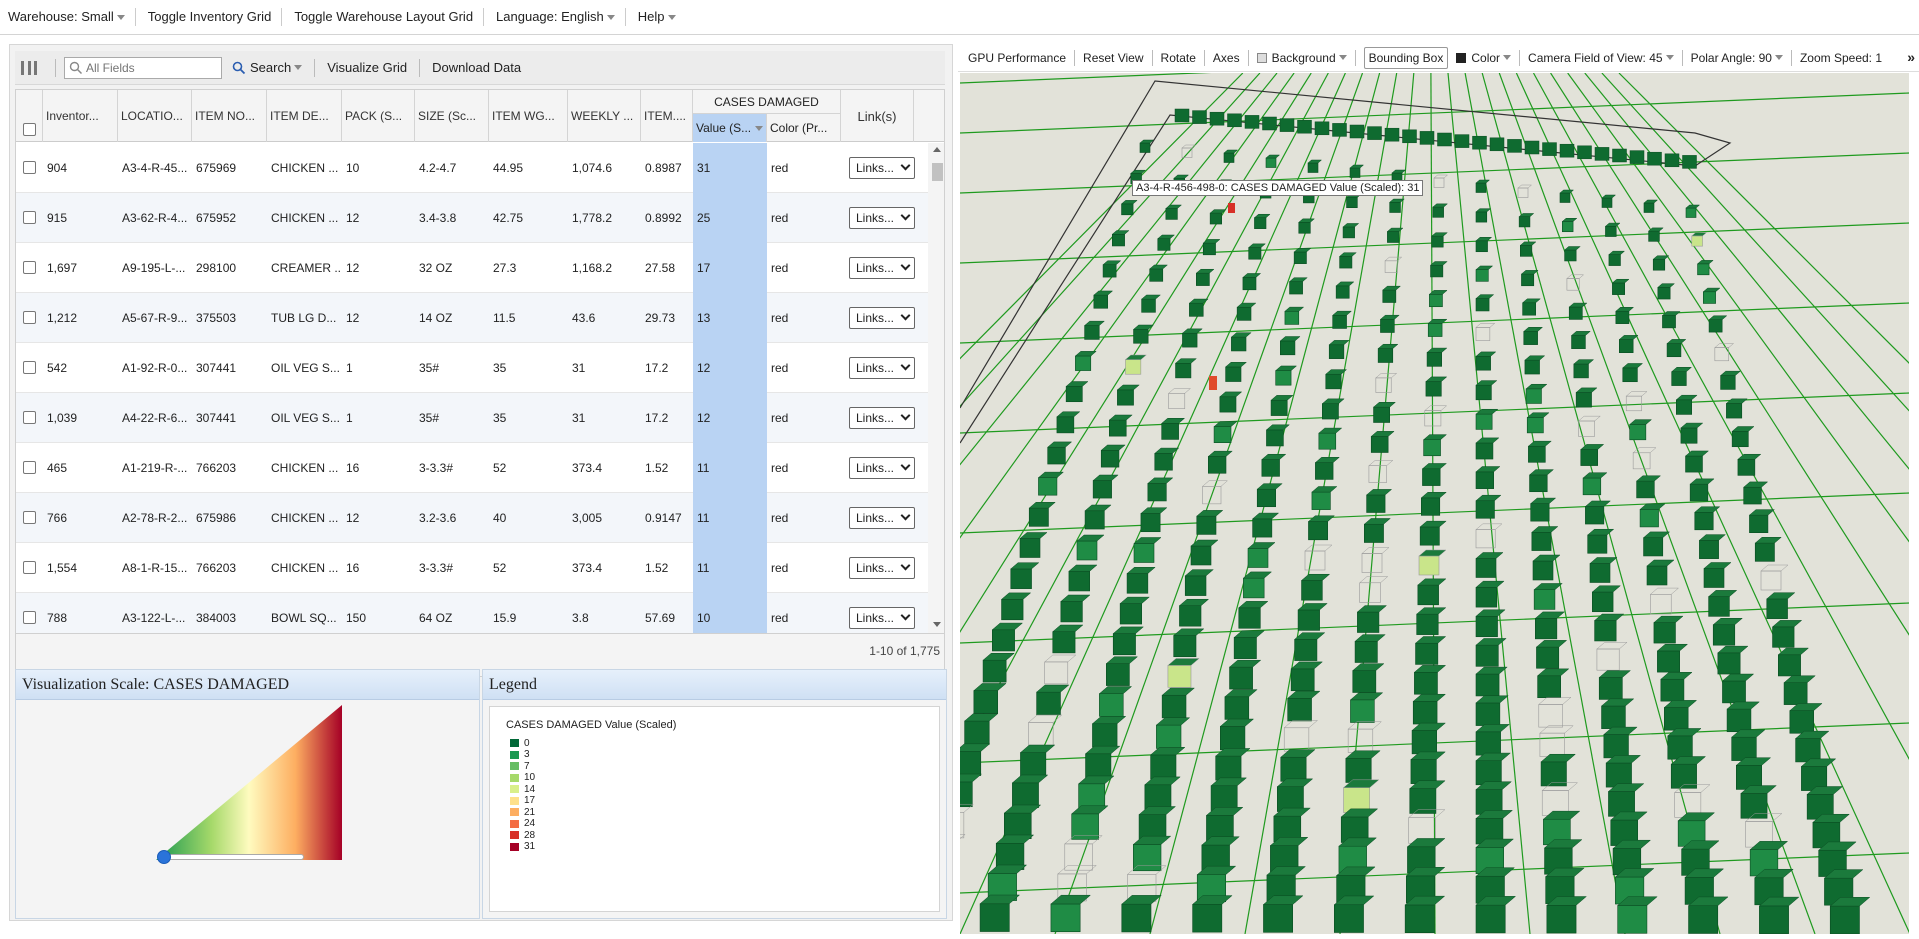  What do you see at coordinates (164, 857) in the screenshot?
I see `scale-slider-handle` at bounding box center [164, 857].